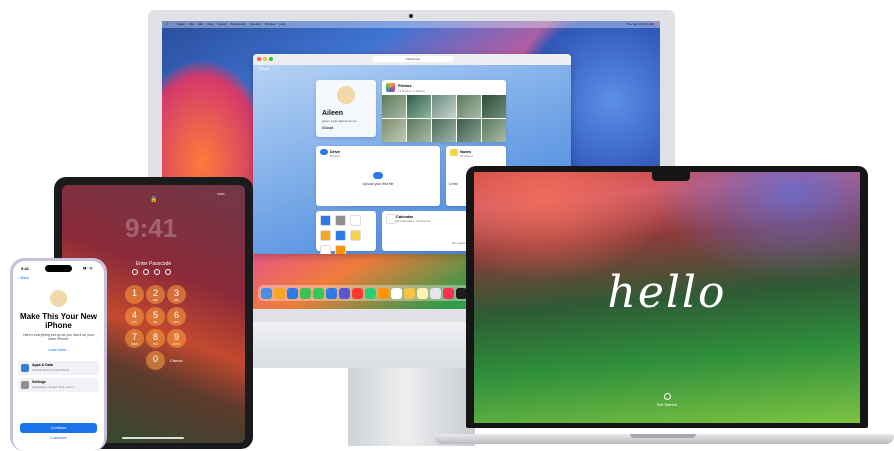 The image size is (894, 451). What do you see at coordinates (155, 344) in the screenshot?
I see `key-letters: TUV` at bounding box center [155, 344].